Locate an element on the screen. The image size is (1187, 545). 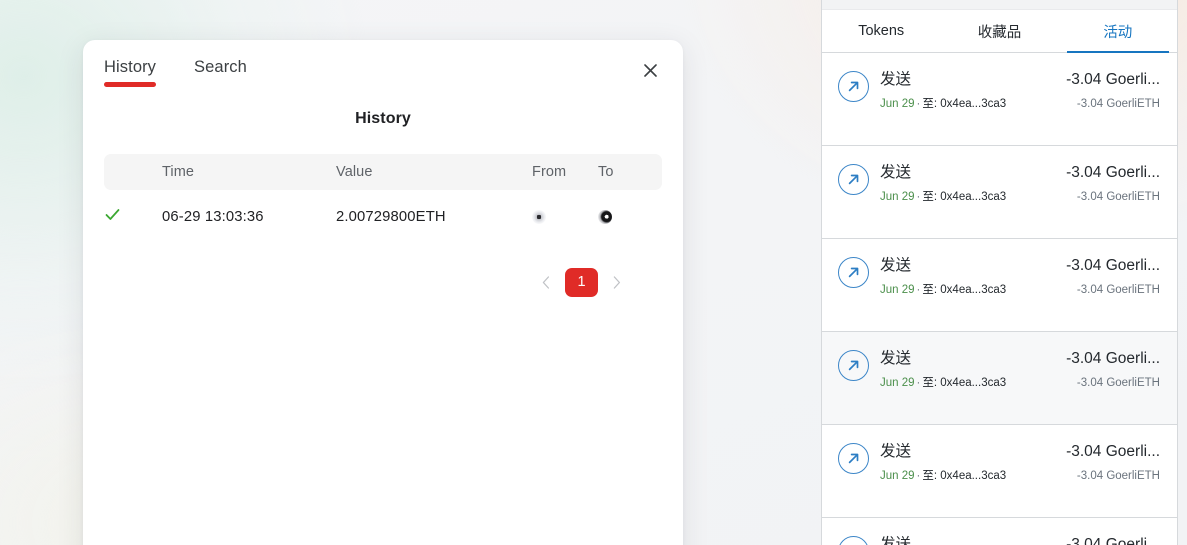
close-icon is located at coordinates (650, 70).